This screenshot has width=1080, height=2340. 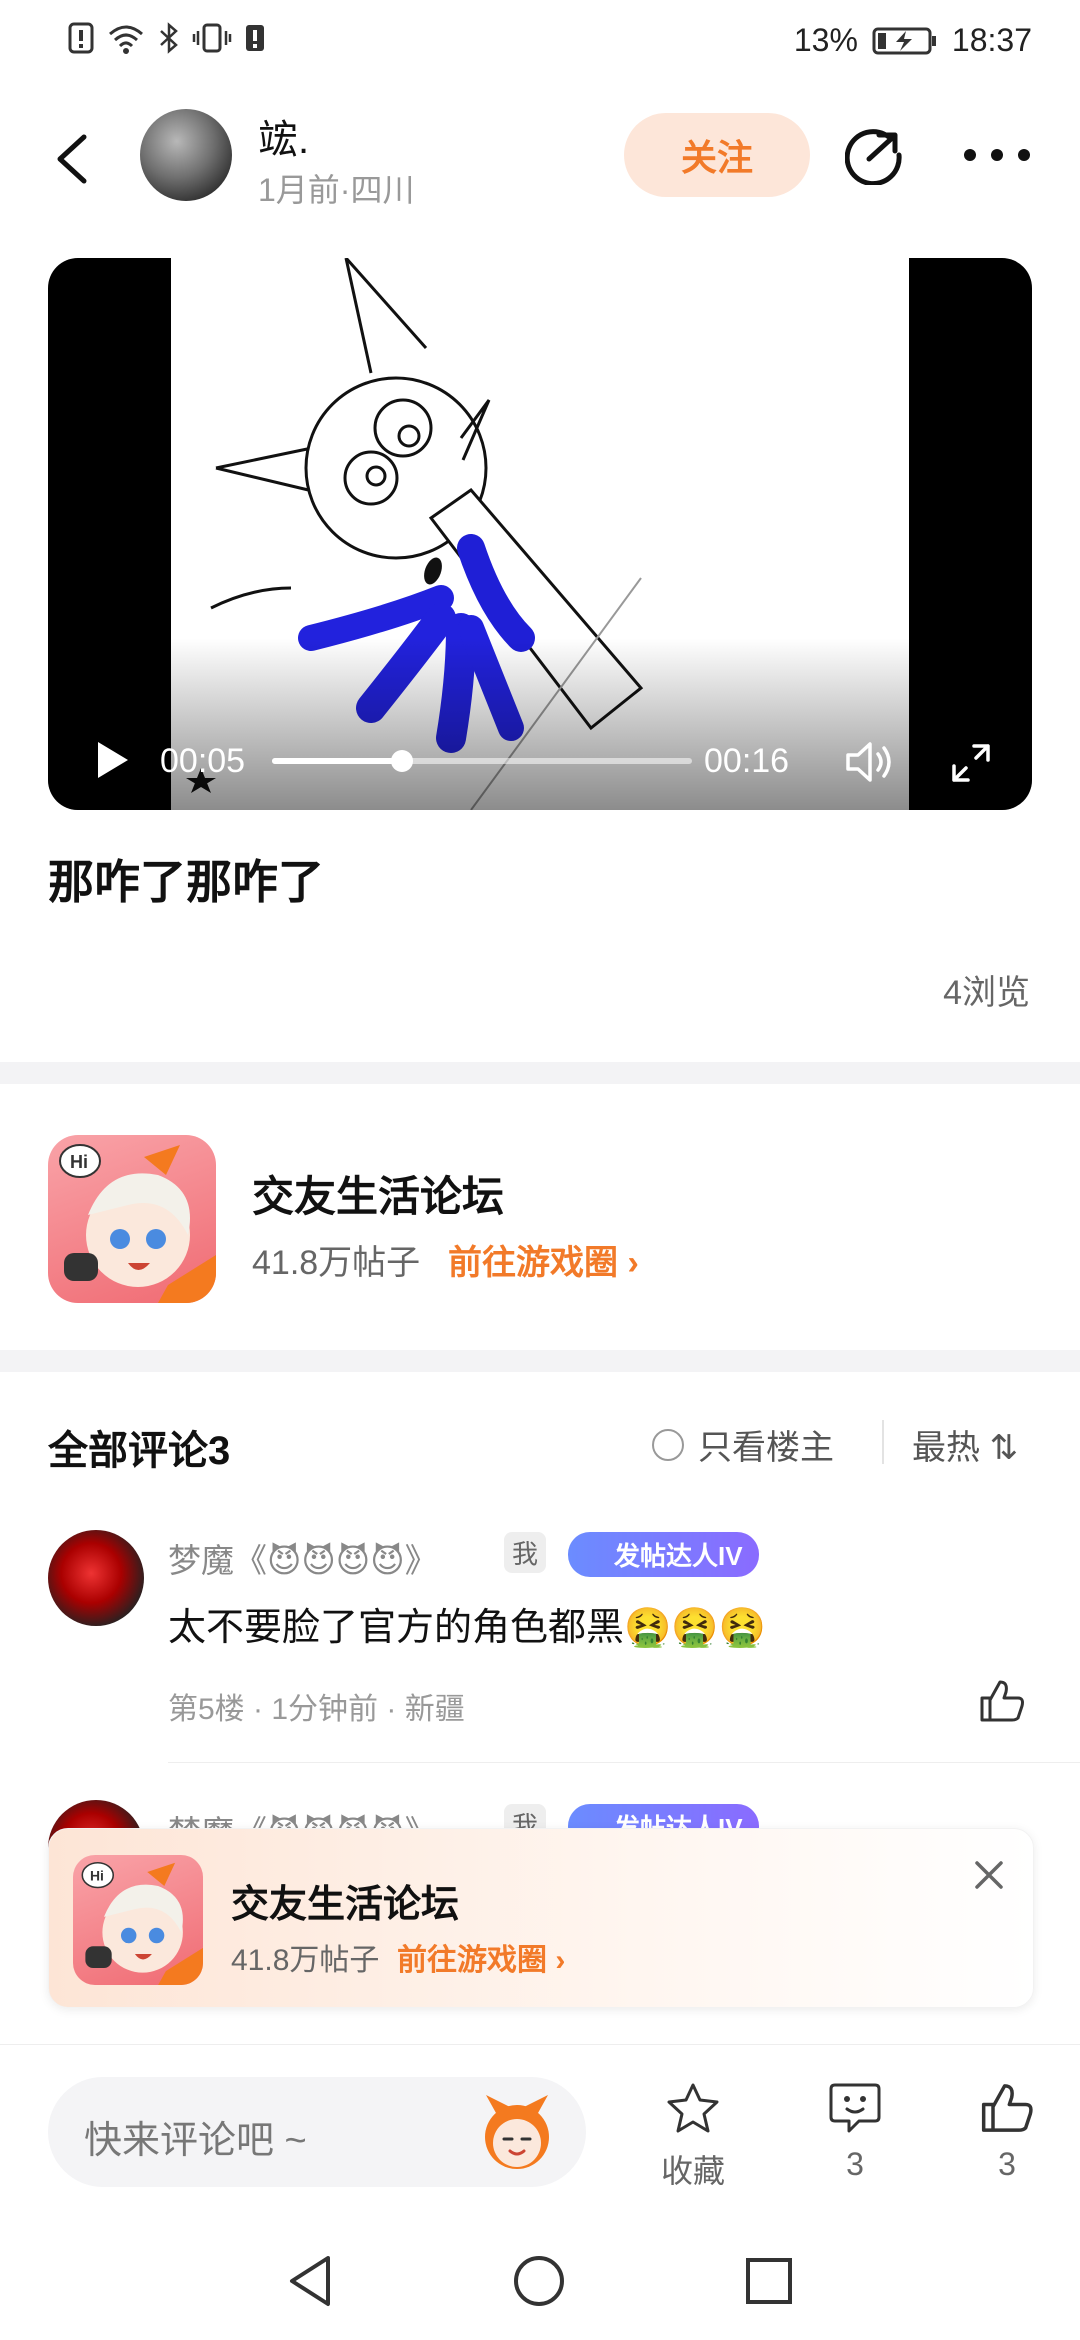 I want to click on bluetooth-icon, so click(x=169, y=38).